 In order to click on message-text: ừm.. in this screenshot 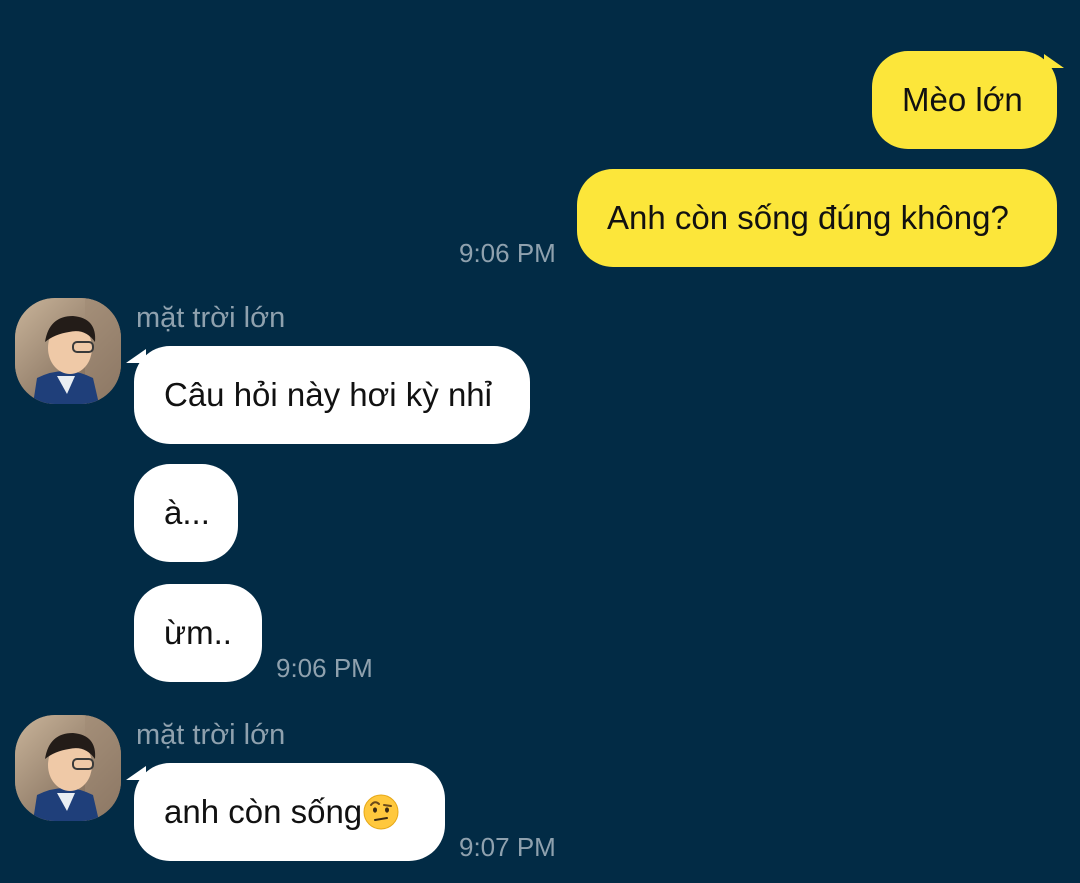, I will do `click(198, 632)`.